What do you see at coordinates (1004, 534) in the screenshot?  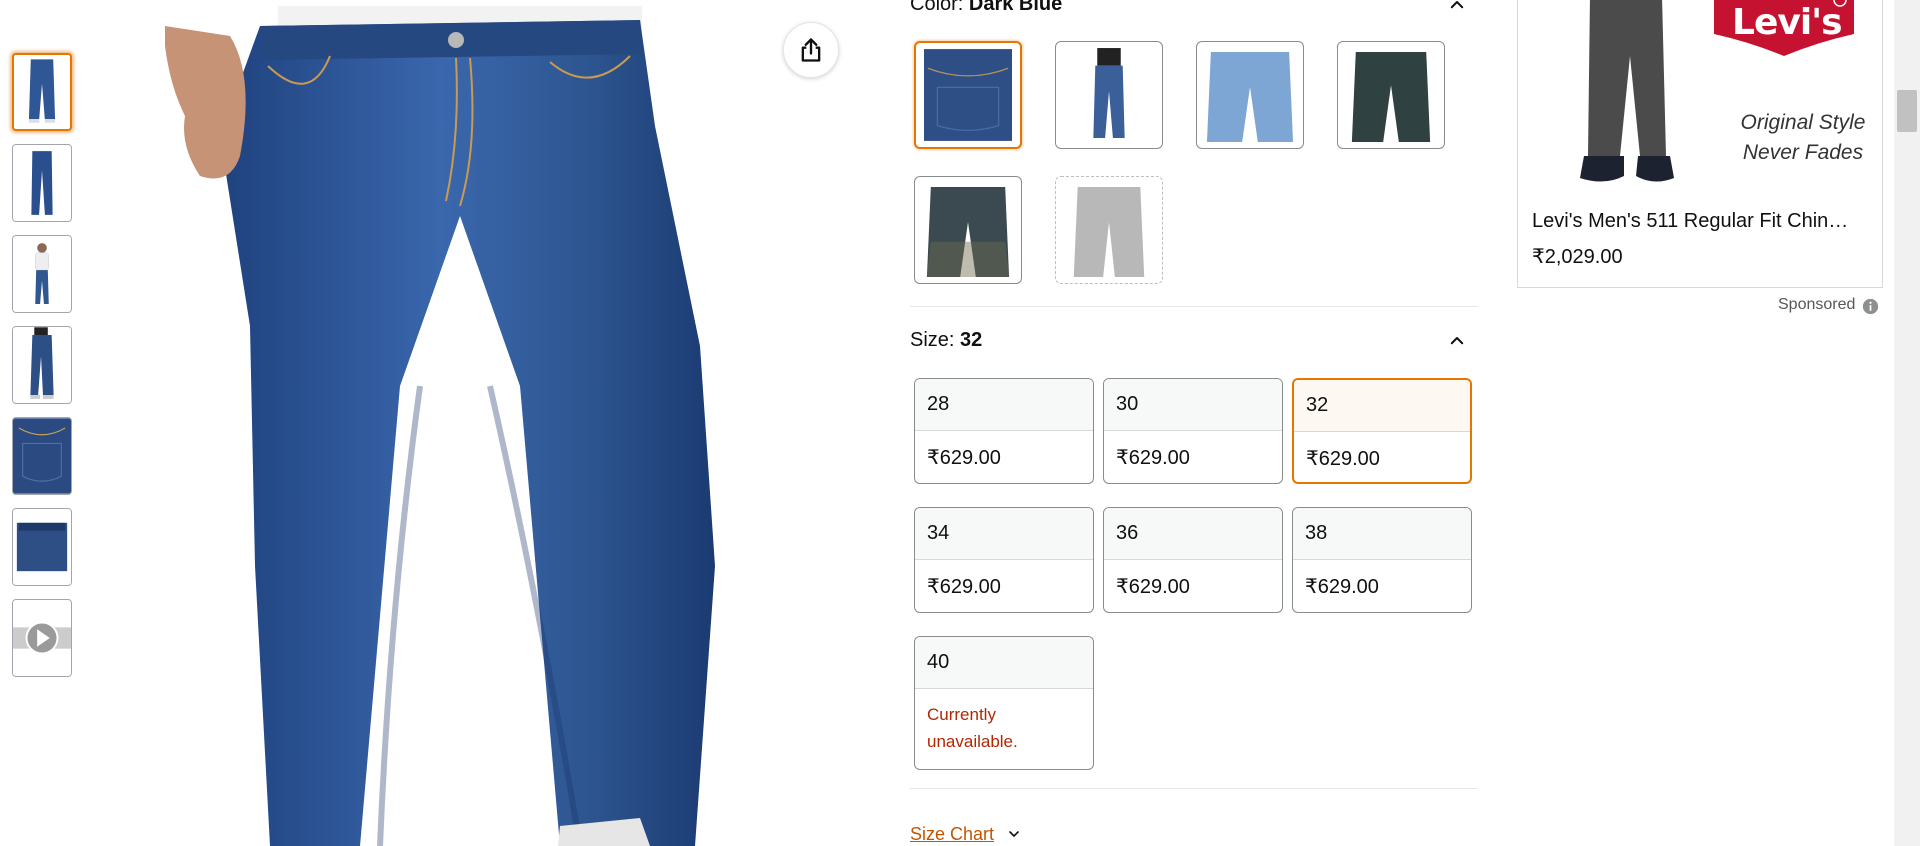 I see `size-option-label: 34` at bounding box center [1004, 534].